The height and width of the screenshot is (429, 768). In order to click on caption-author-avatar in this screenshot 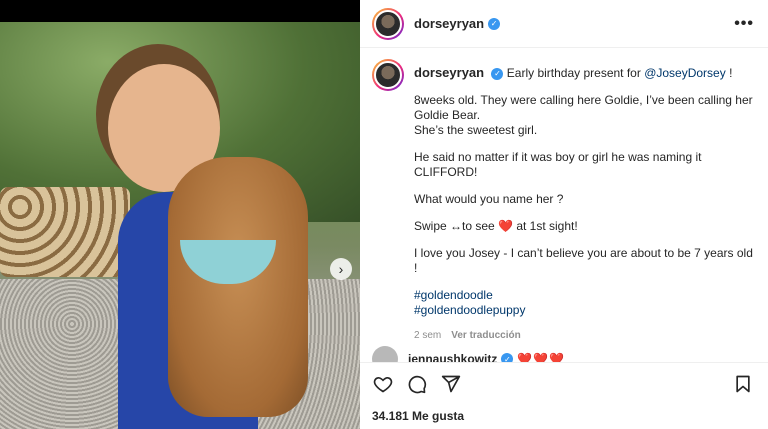, I will do `click(388, 75)`.